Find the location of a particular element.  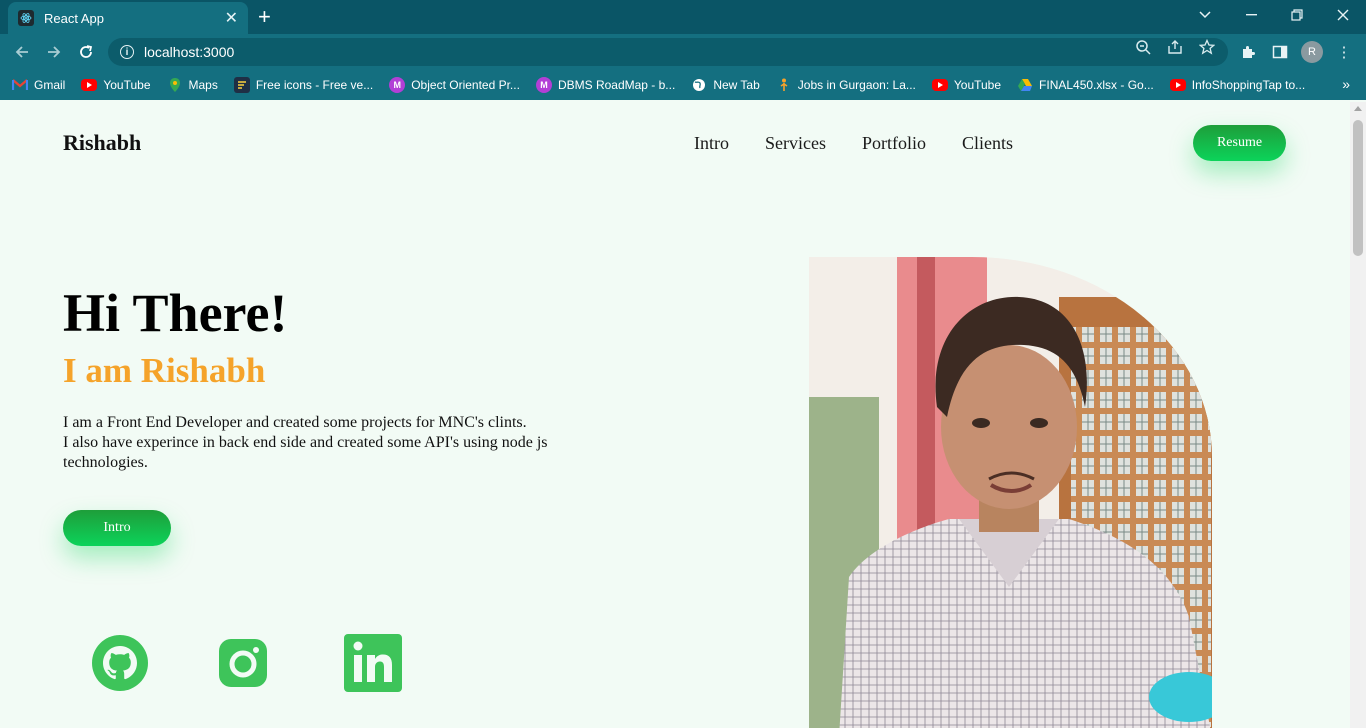

extensions-icon is located at coordinates (1248, 52).